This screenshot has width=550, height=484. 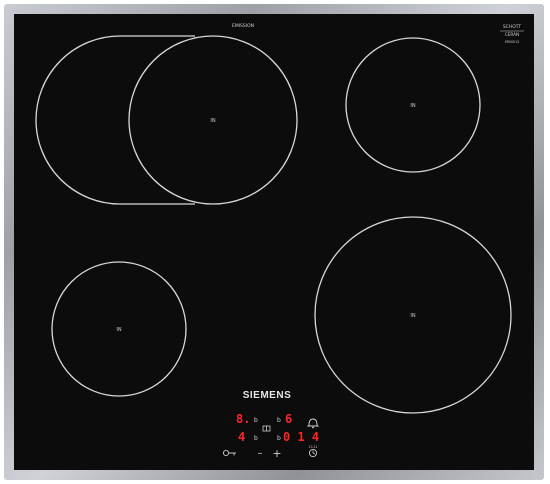 I want to click on zone-label-front-right: IN, so click(x=412, y=316).